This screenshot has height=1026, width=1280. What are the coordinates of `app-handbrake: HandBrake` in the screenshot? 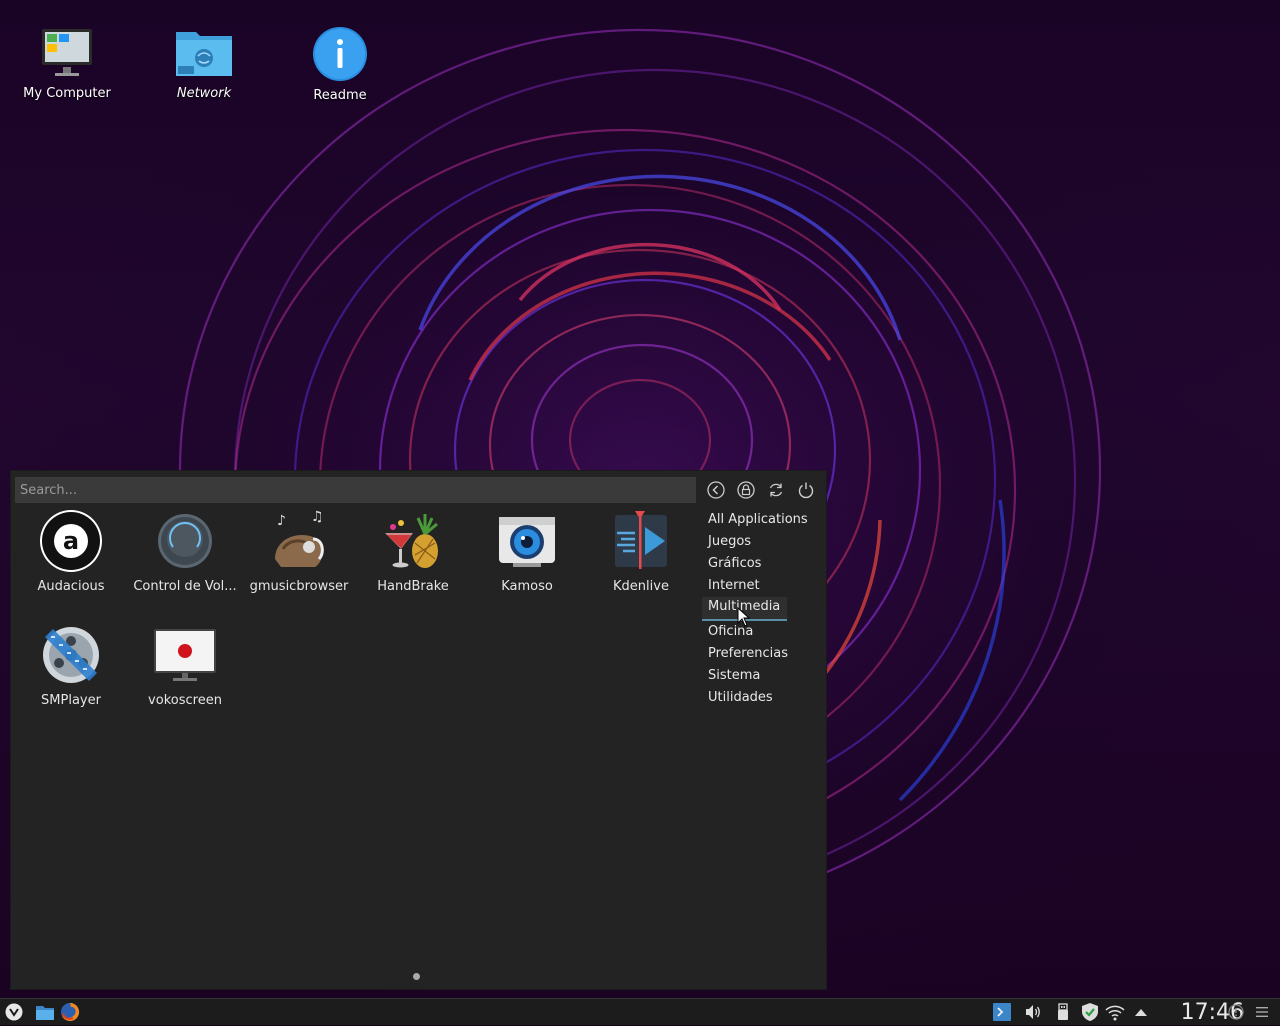 It's located at (413, 551).